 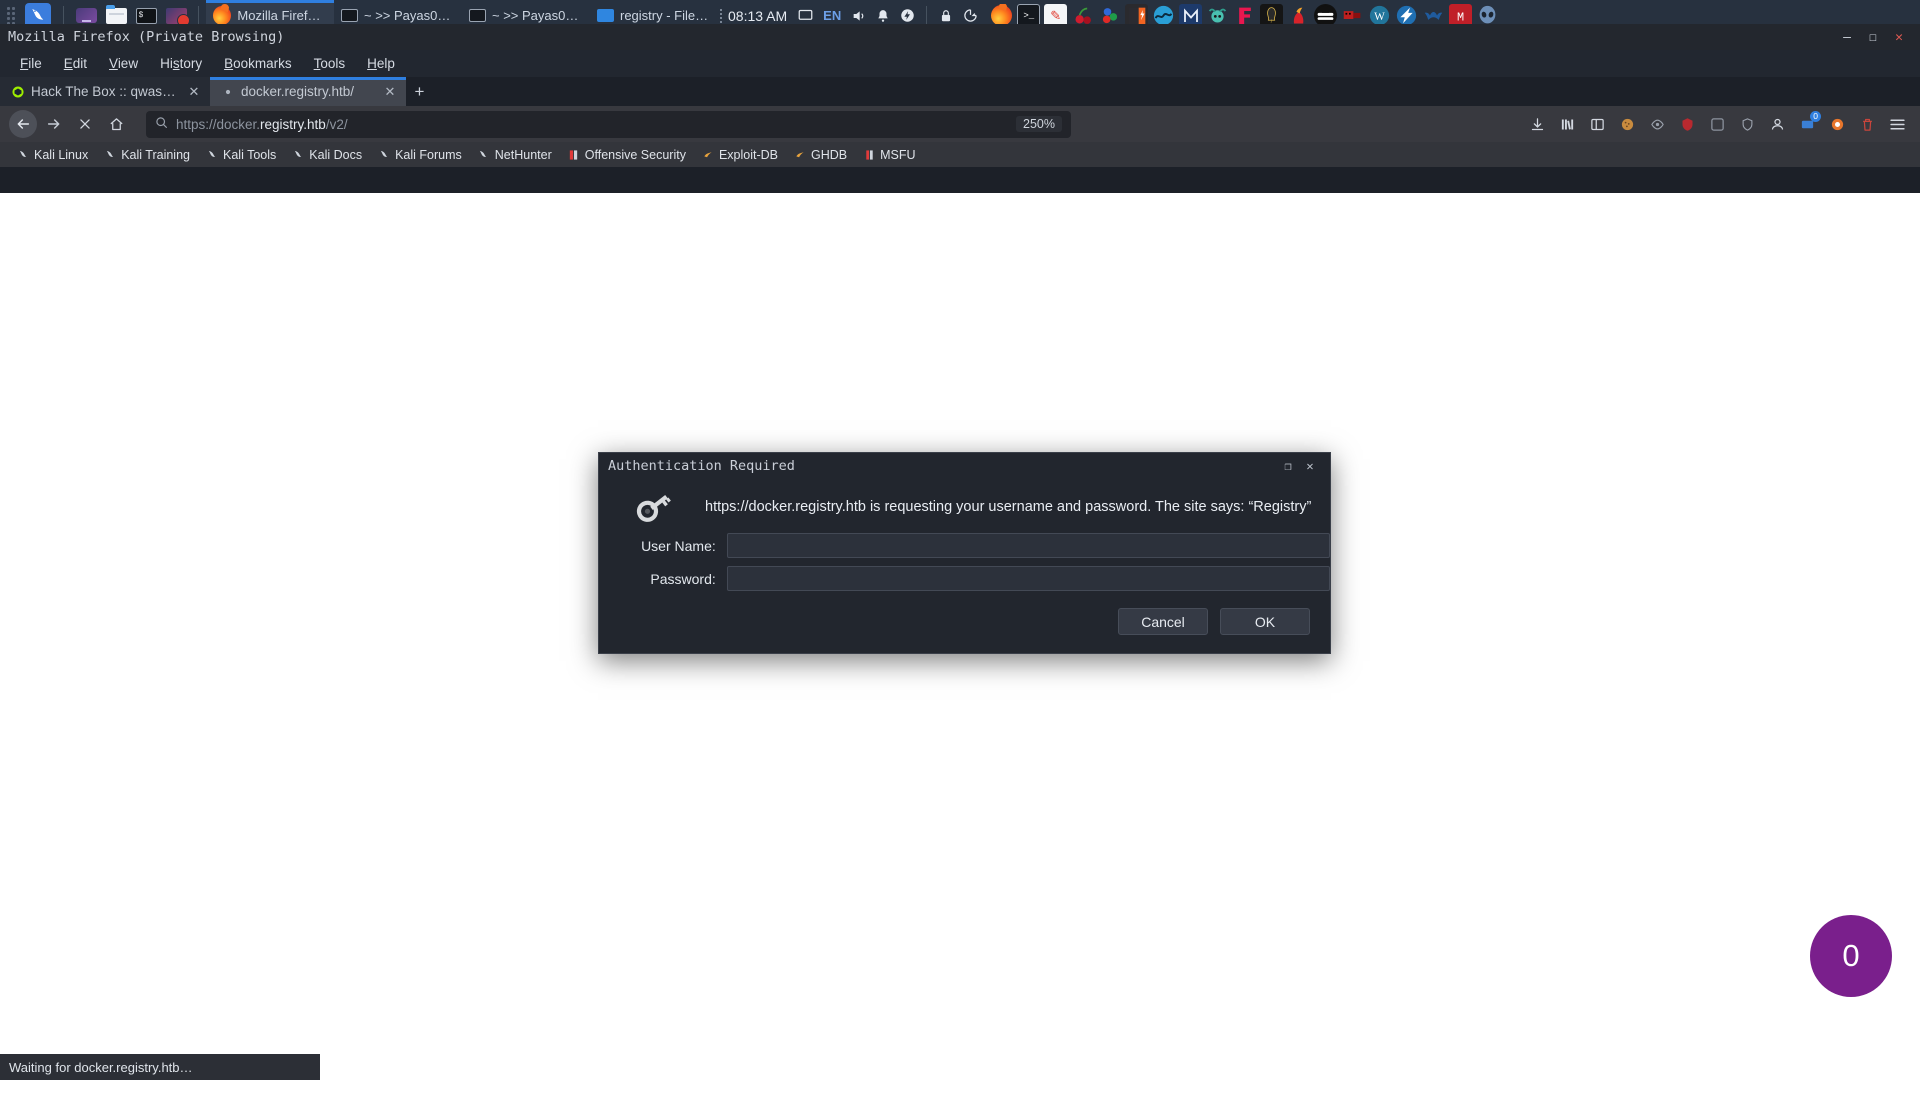 I want to click on dialog-titlebar: Authentication Required ❐ ✕, so click(x=964, y=466).